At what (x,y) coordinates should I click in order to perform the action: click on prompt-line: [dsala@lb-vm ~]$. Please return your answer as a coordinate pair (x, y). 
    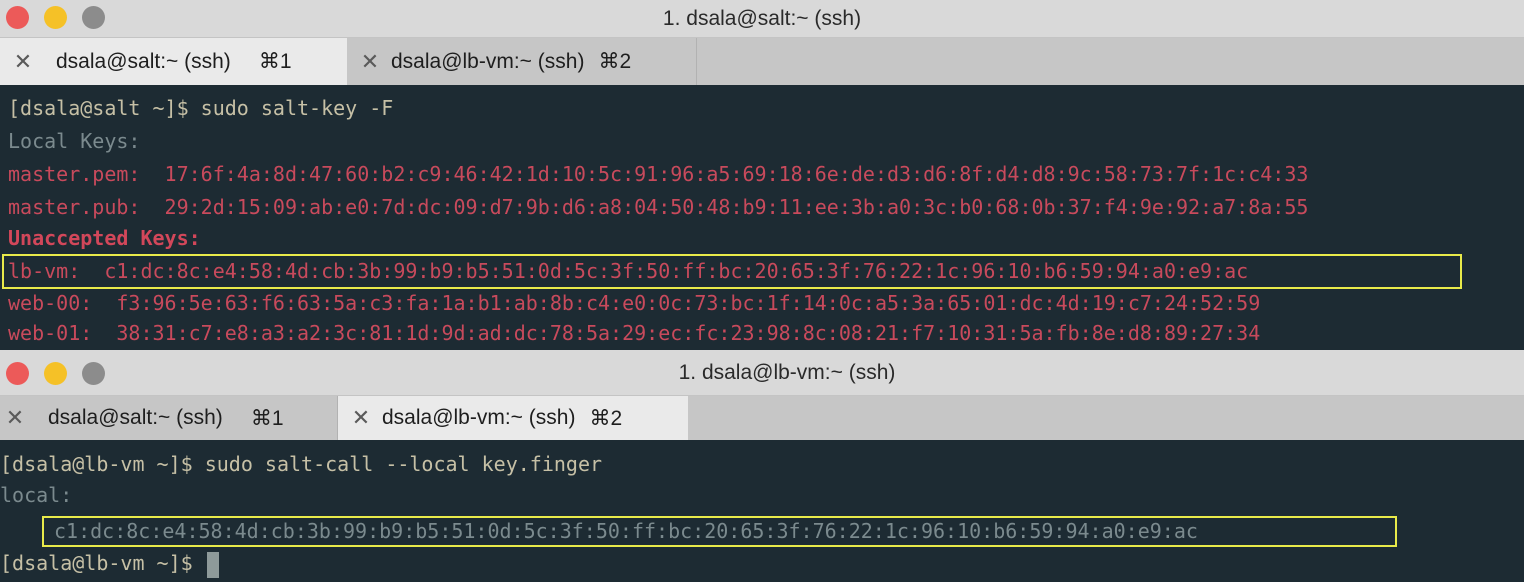
    Looking at the image, I should click on (109, 564).